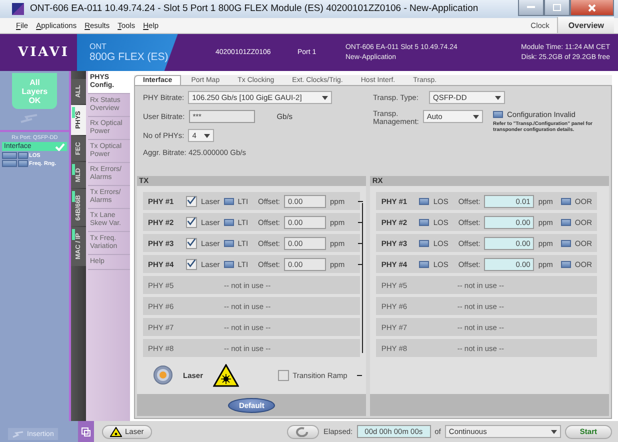  I want to click on maximize-button, so click(557, 8).